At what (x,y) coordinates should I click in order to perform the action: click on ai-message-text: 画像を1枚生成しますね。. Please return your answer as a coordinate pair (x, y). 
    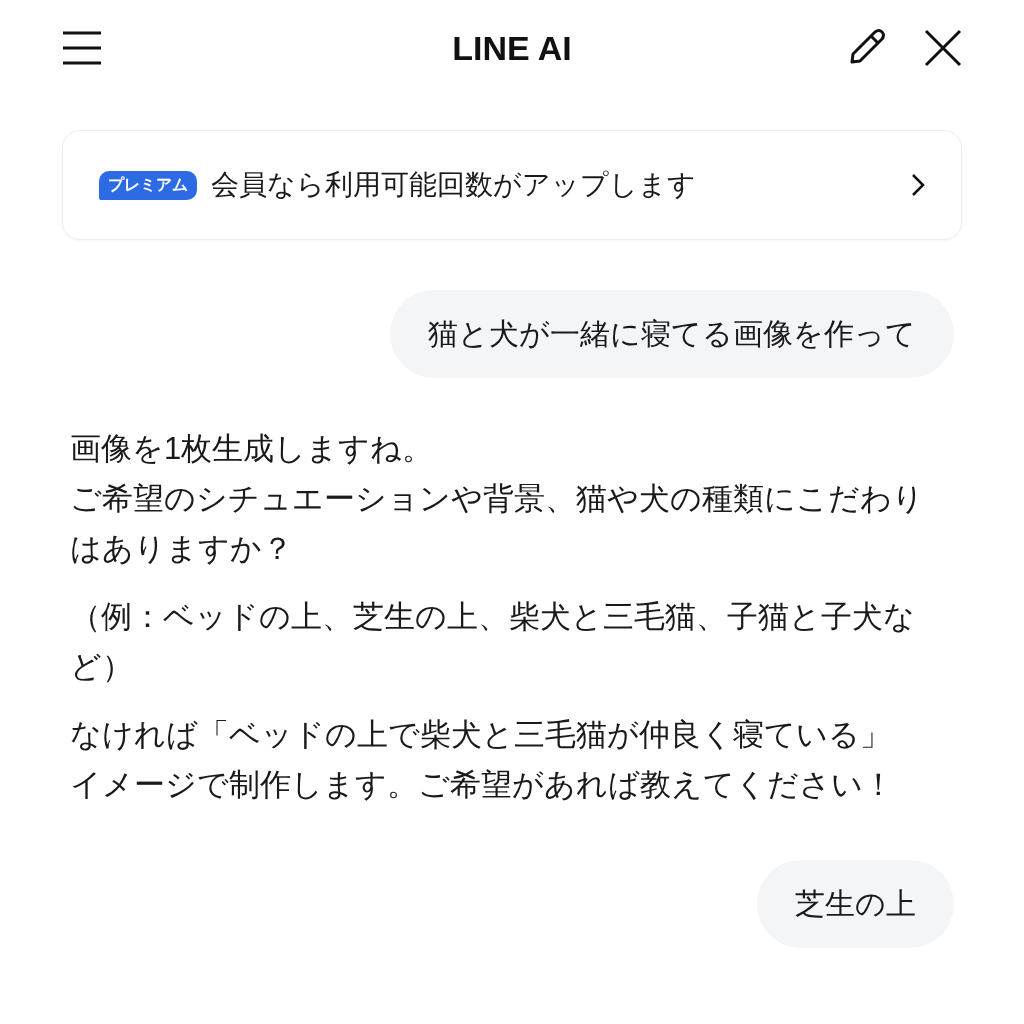
    Looking at the image, I should click on (252, 449).